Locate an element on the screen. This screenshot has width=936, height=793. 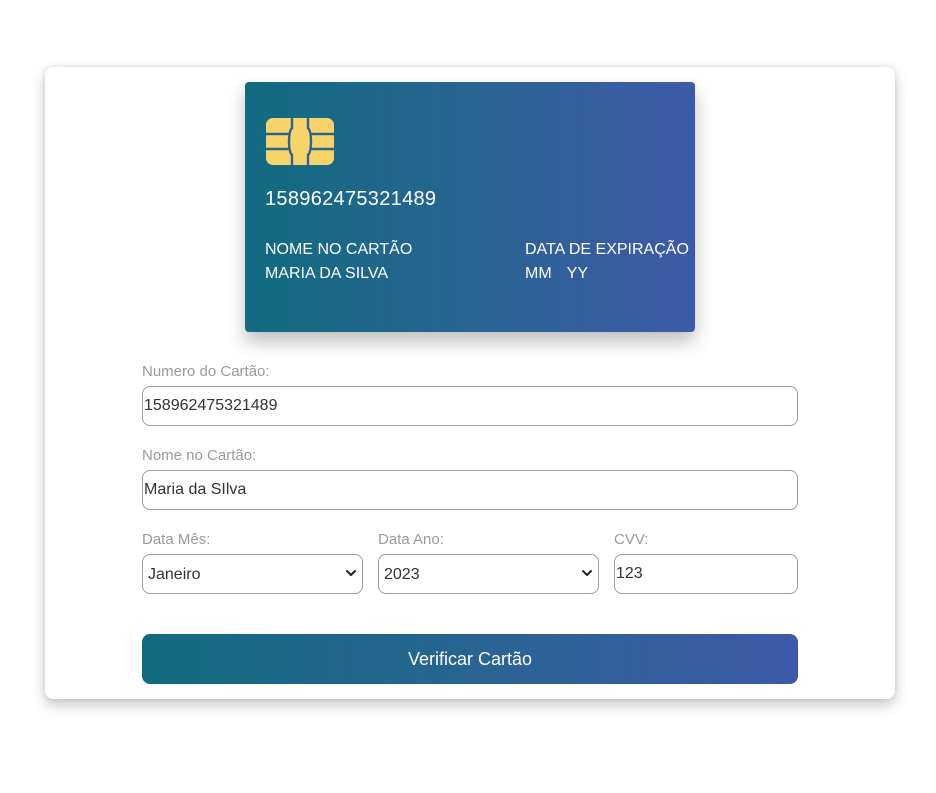
year-select-wrapper: 2023 is located at coordinates (488, 574).